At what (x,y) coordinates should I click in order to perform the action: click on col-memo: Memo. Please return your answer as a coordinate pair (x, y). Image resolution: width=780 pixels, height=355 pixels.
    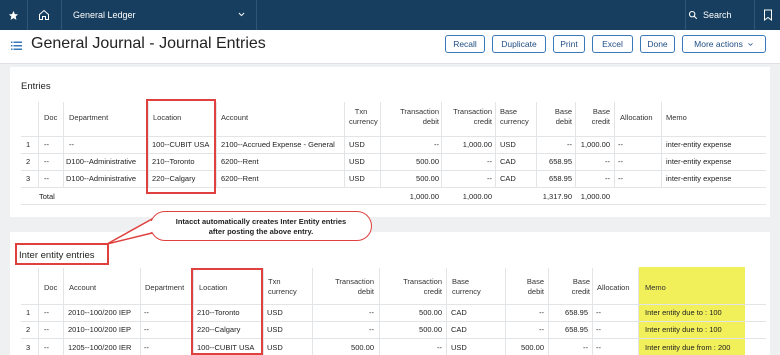
    Looking at the image, I should click on (655, 287).